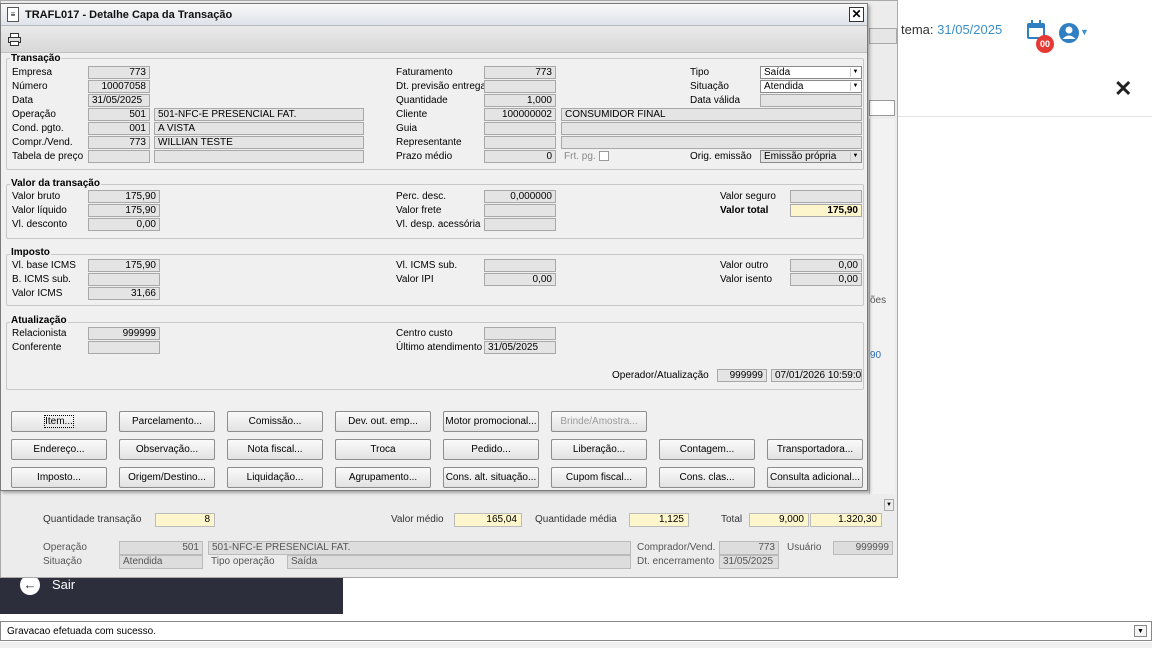 The image size is (1152, 648). I want to click on data-label: Data, so click(23, 100).